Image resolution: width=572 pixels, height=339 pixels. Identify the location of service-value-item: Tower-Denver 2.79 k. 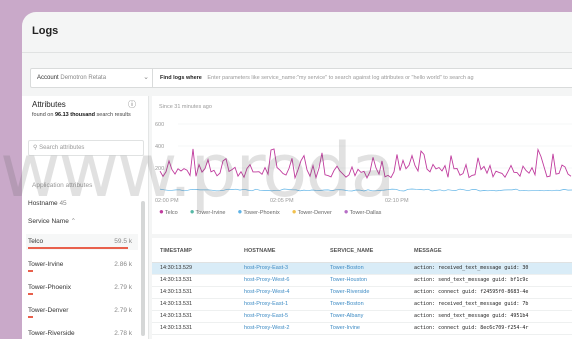
(82, 311).